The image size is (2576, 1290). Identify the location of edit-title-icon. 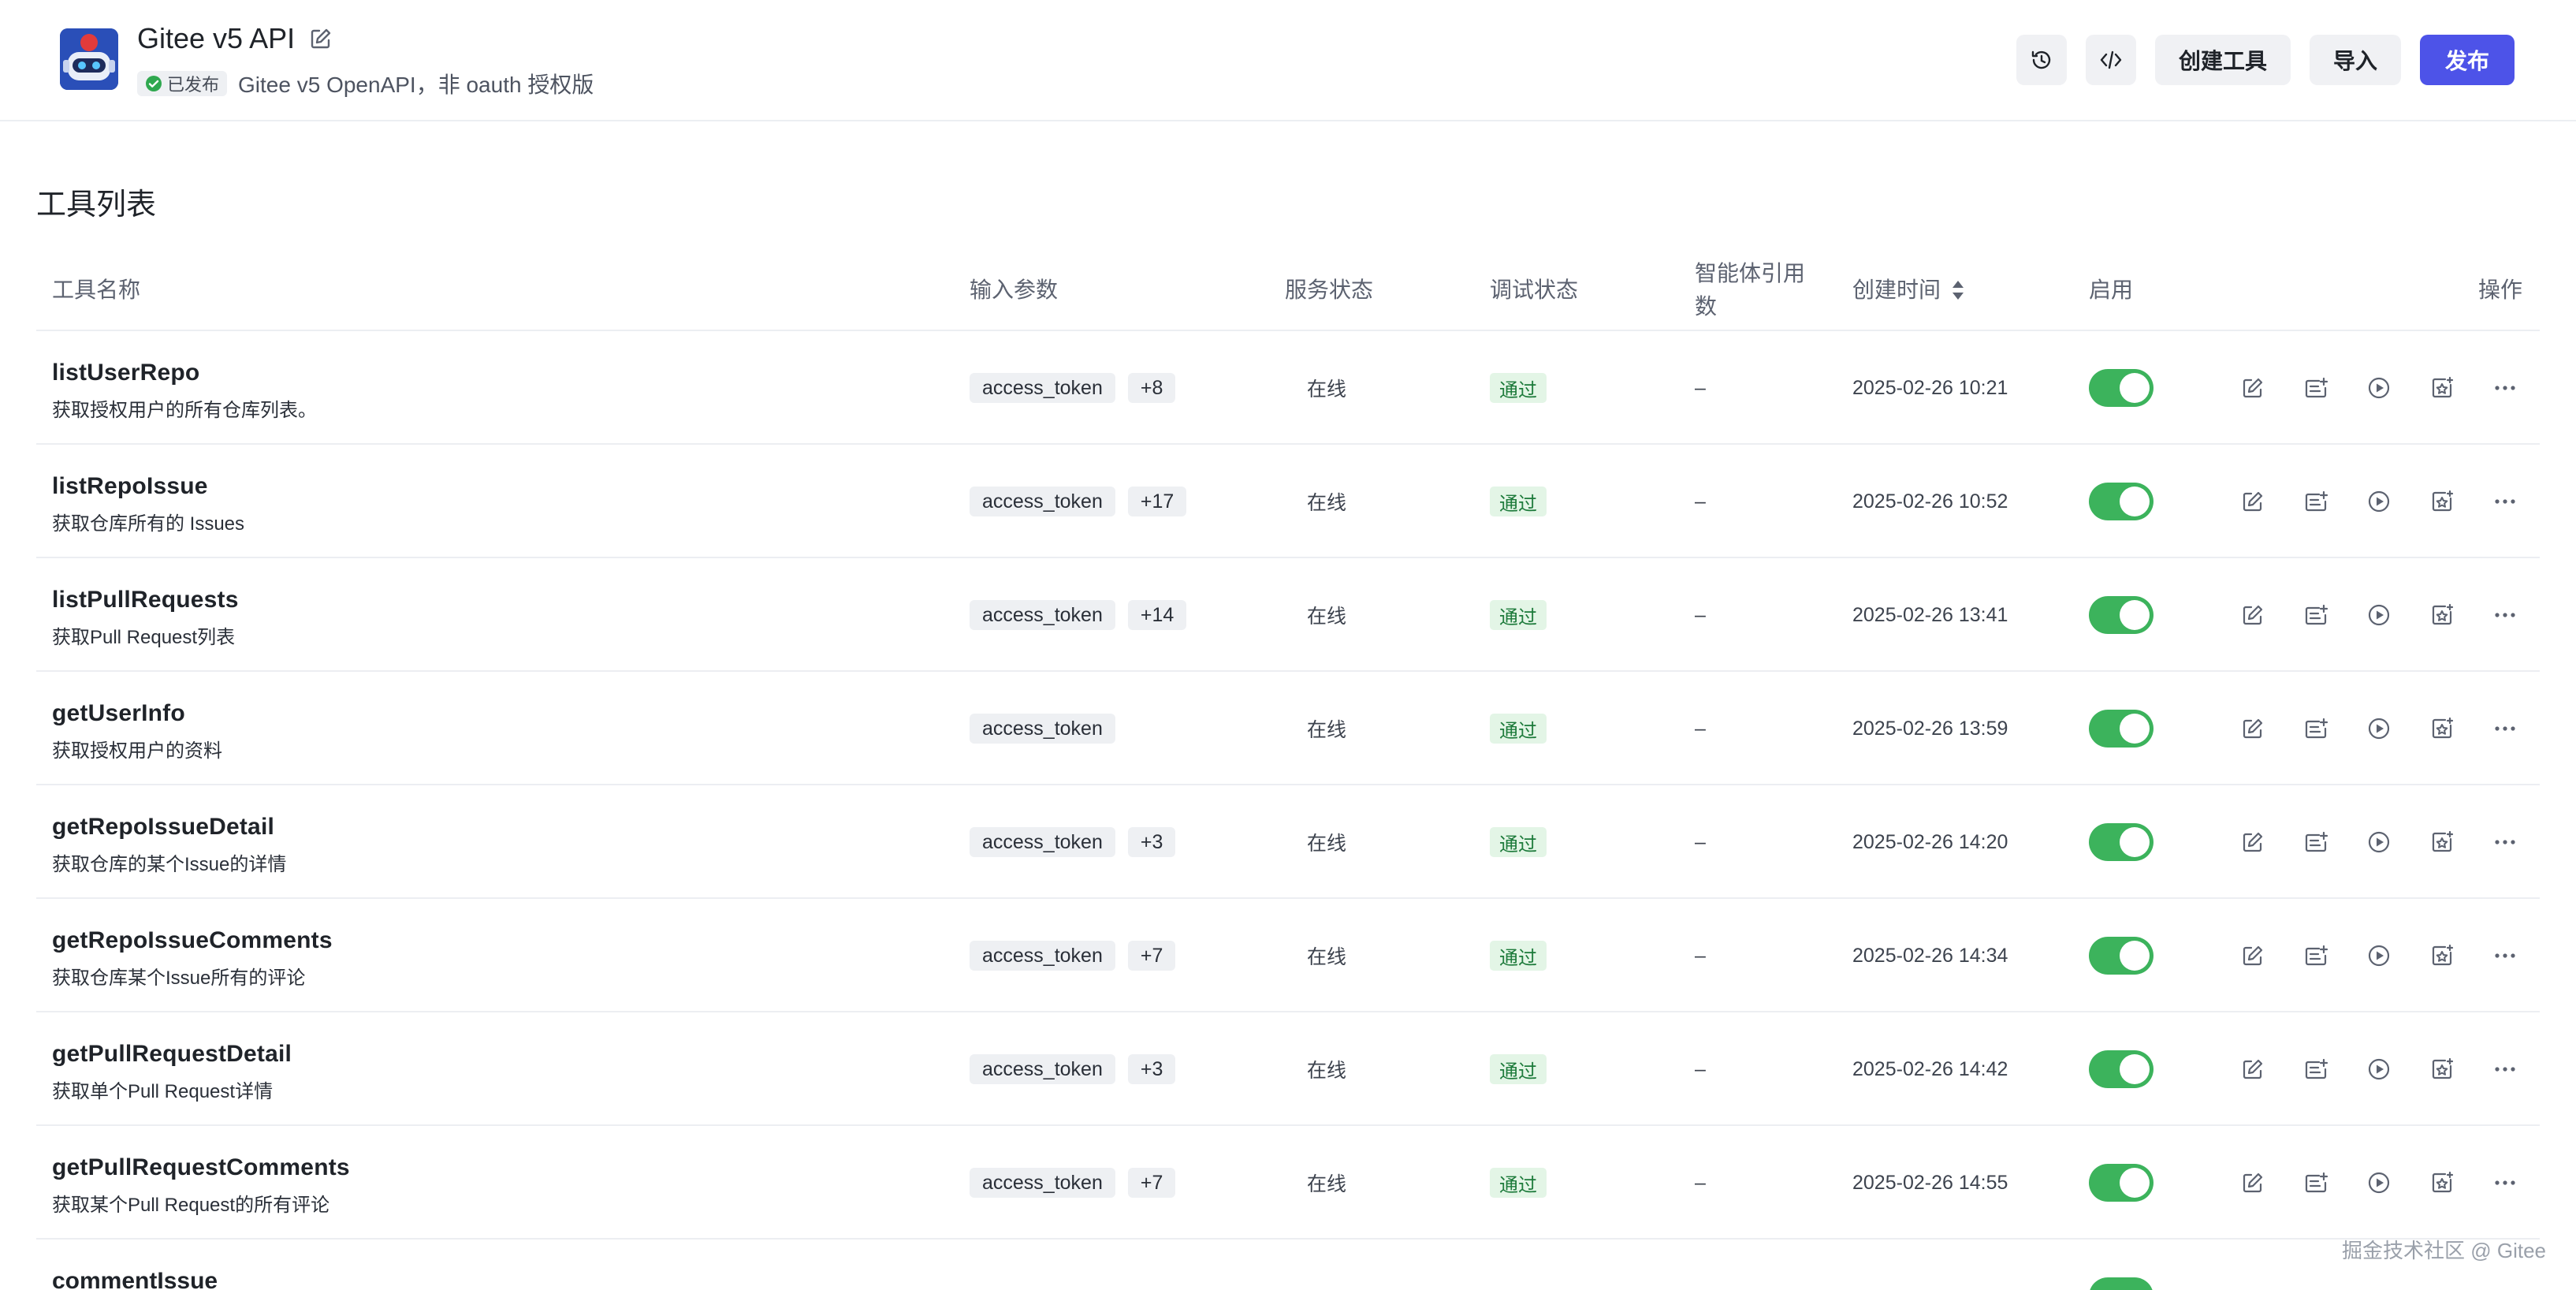
(321, 38).